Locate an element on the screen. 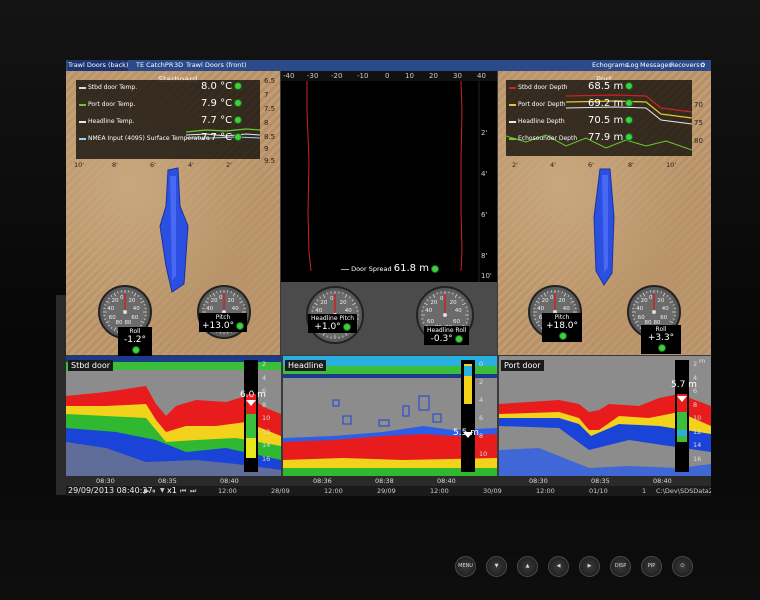 This screenshot has height=600, width=760. down-button: ▼ is located at coordinates (496, 566).